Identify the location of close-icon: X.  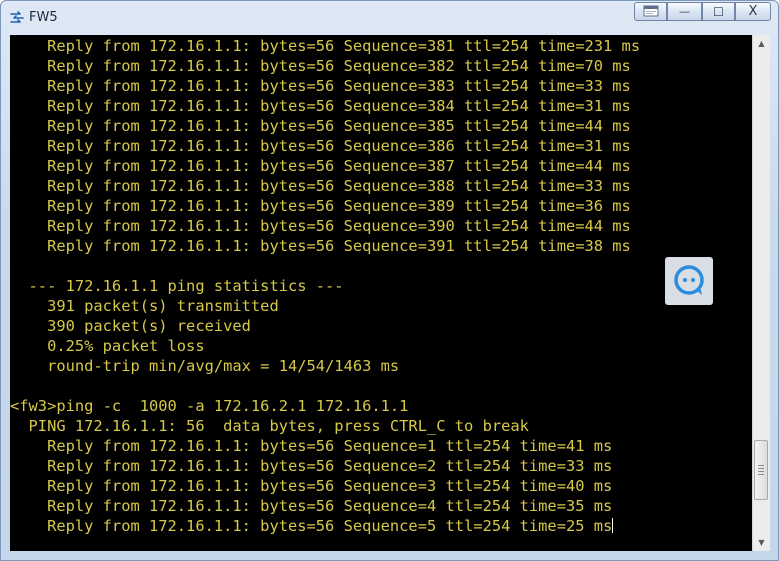
(753, 11).